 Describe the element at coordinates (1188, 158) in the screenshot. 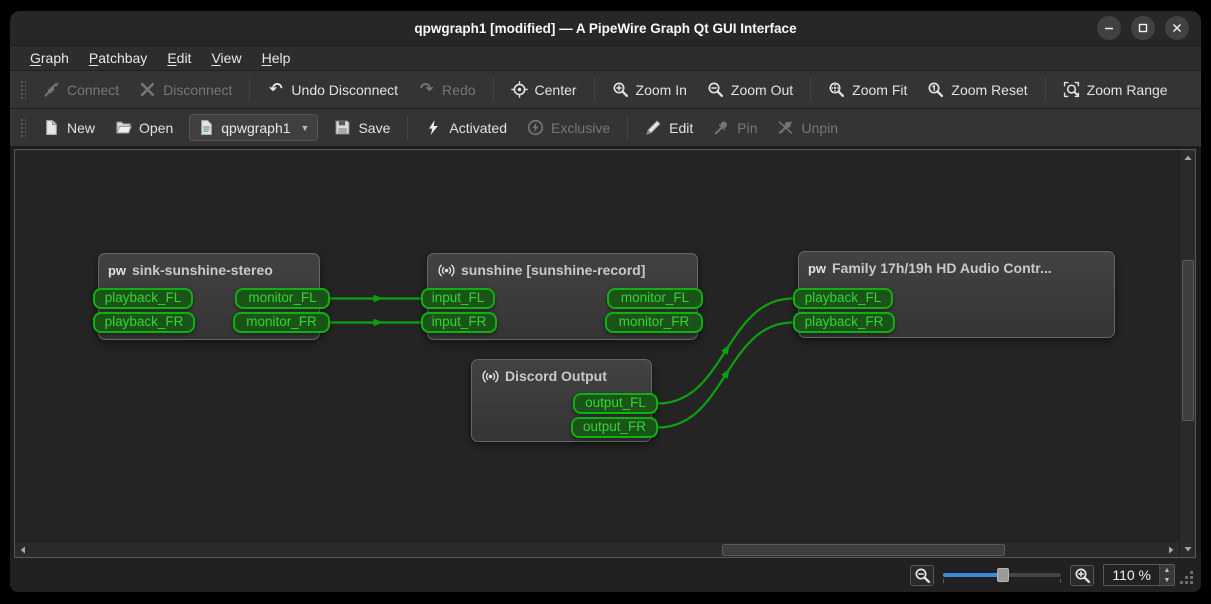

I see `scroll-up-button` at that location.